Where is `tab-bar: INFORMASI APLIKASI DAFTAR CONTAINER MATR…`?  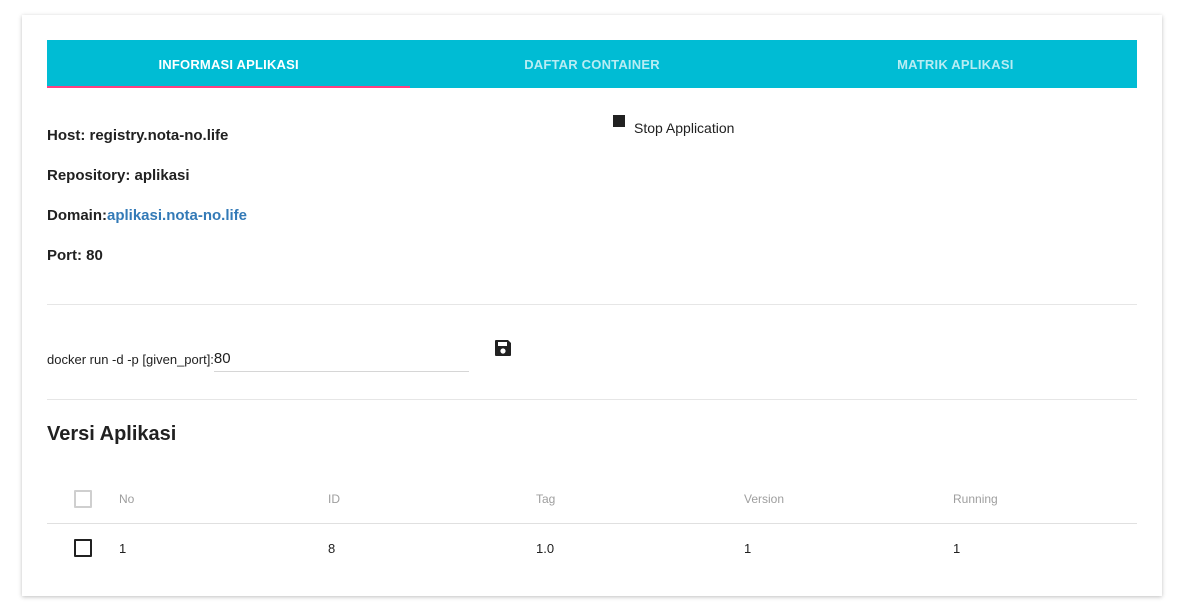
tab-bar: INFORMASI APLIKASI DAFTAR CONTAINER MATR… is located at coordinates (592, 64).